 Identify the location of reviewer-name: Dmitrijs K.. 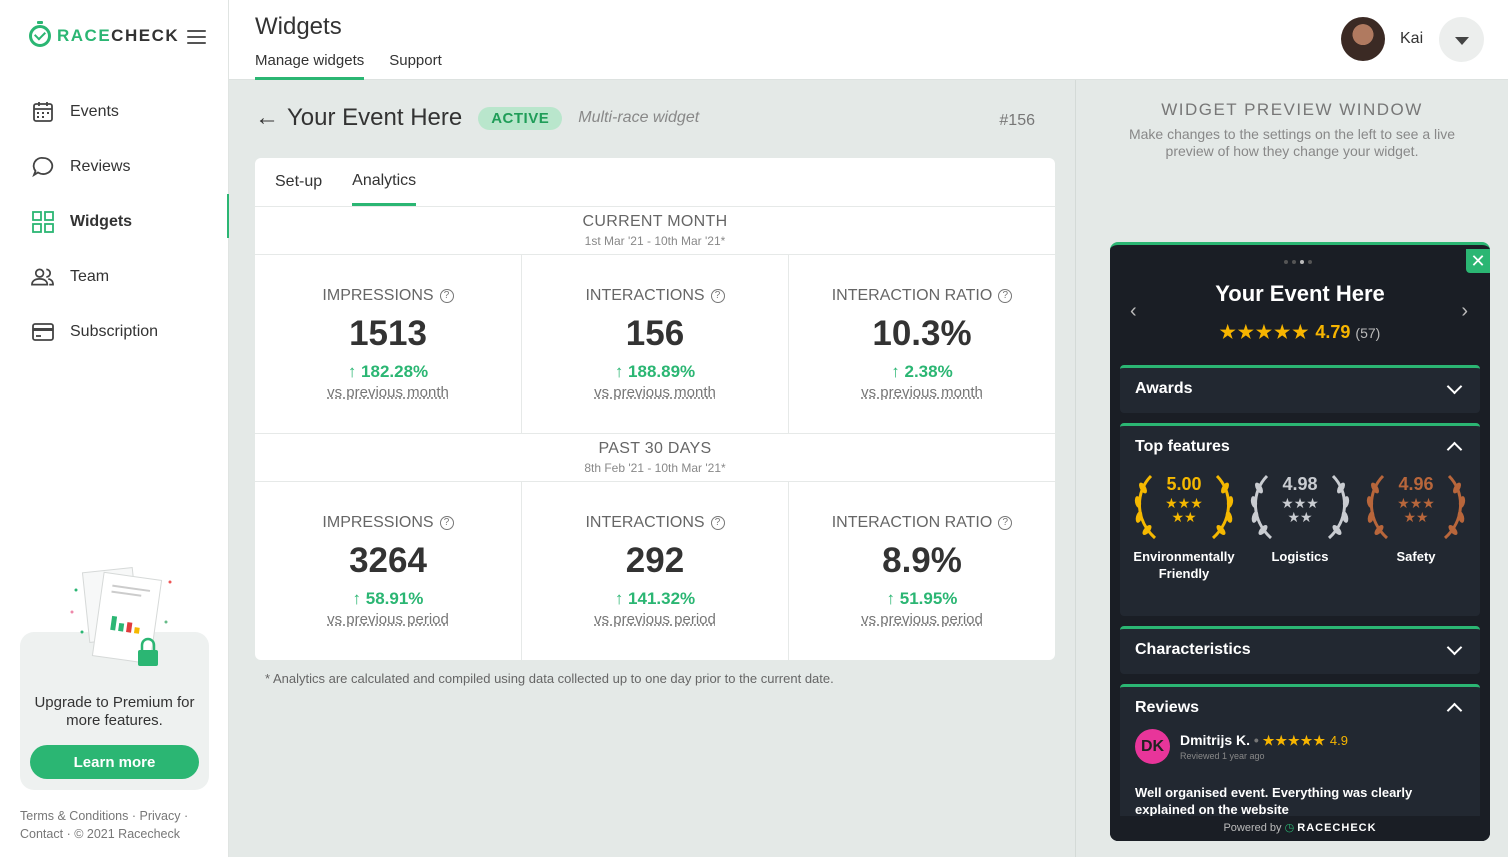
(1215, 740).